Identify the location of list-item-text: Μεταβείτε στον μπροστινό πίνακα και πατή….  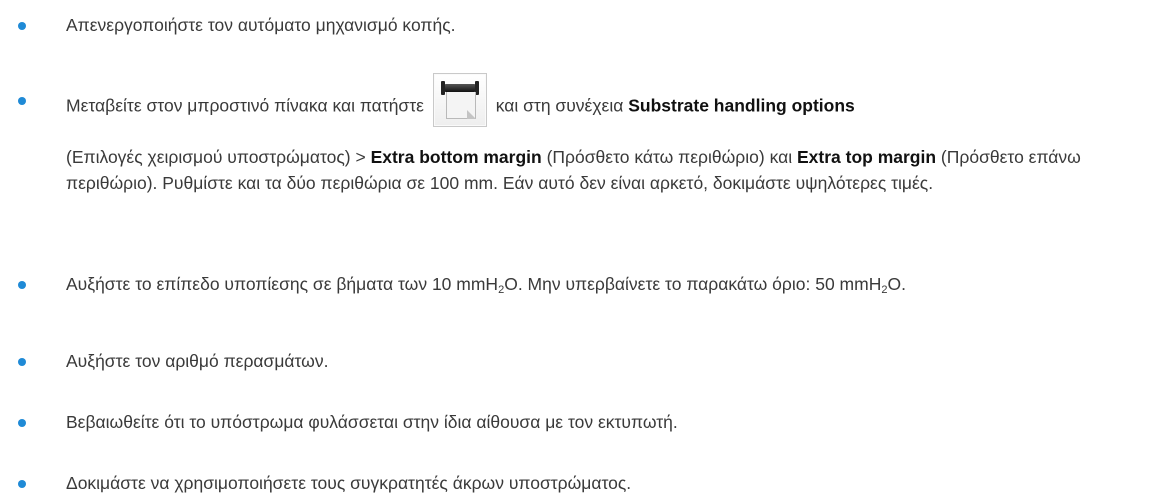
(611, 100).